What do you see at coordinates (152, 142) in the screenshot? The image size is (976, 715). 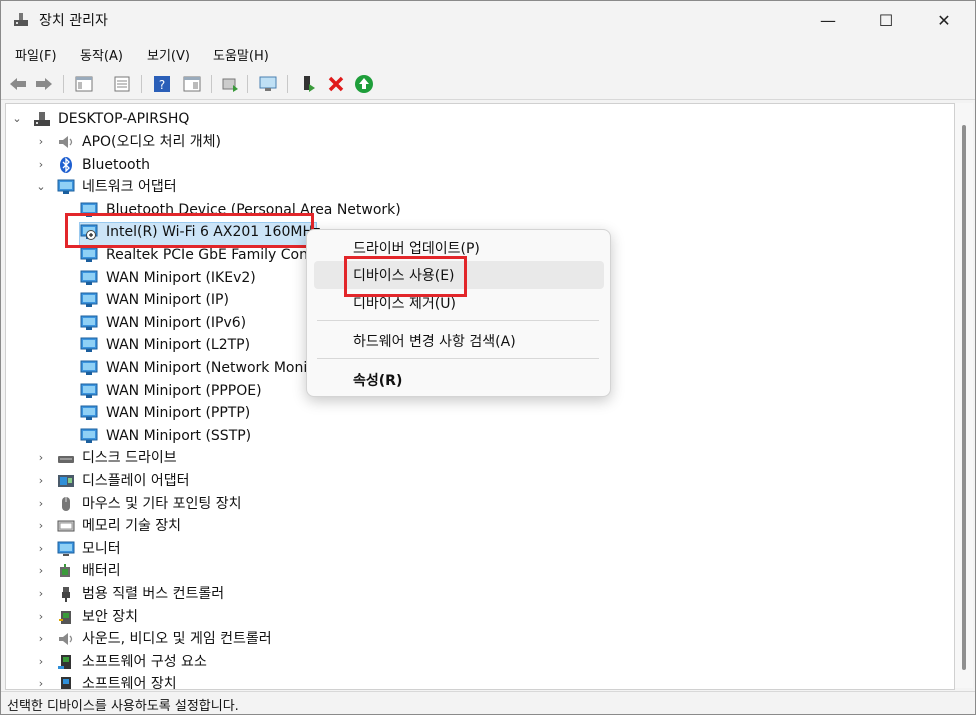 I see `tree-item-label: APO(오디오 처리 개체)` at bounding box center [152, 142].